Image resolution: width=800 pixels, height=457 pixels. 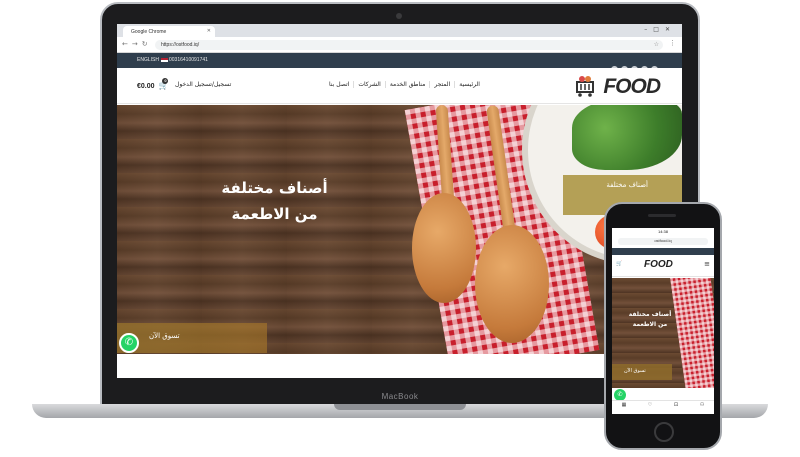 What do you see at coordinates (149, 32) in the screenshot?
I see `tab-title: Google Chrome` at bounding box center [149, 32].